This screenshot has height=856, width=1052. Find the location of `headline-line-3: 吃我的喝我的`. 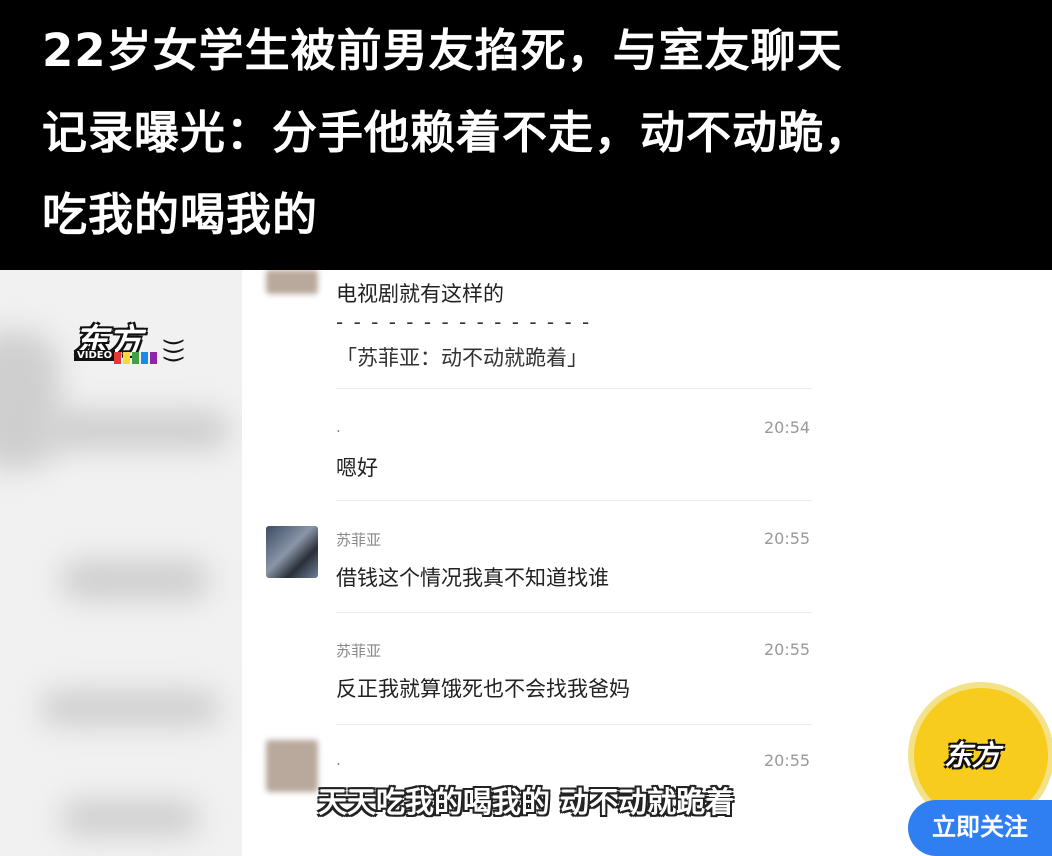

headline-line-3: 吃我的喝我的 is located at coordinates (180, 214).